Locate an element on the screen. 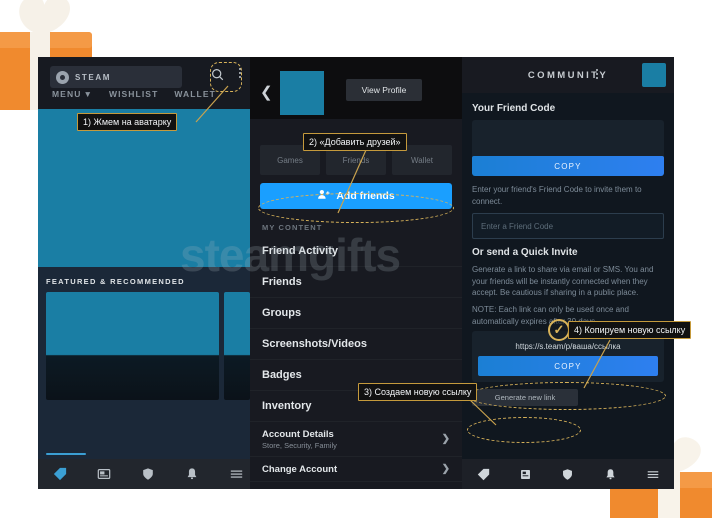  tile-friends: Friends is located at coordinates (356, 160).